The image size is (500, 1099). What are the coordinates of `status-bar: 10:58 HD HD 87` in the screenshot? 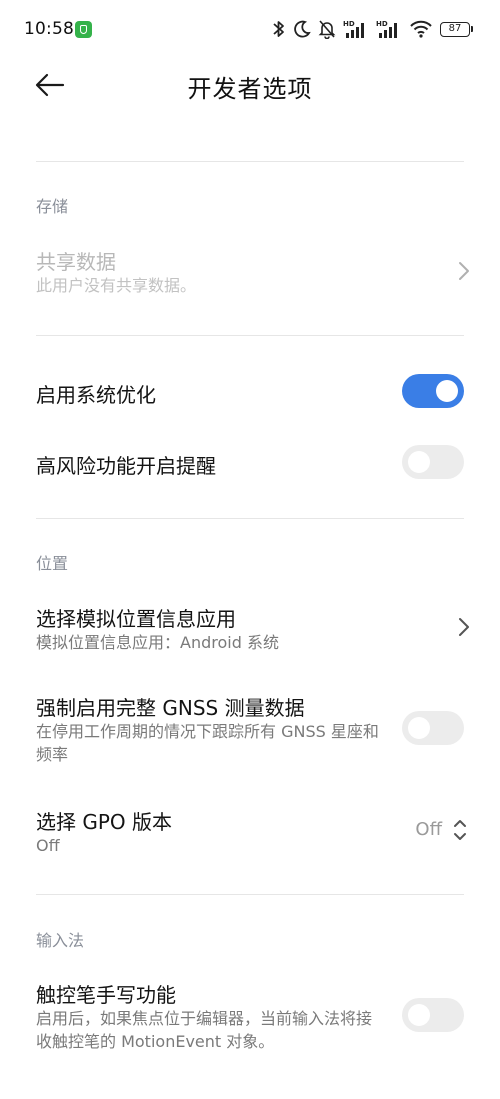 It's located at (250, 30).